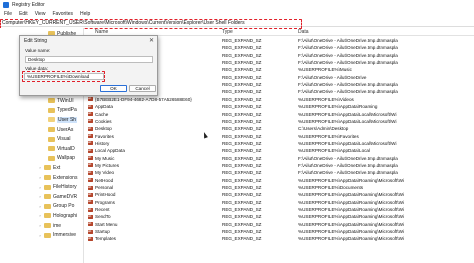  I want to click on menu-file: File, so click(8, 14).